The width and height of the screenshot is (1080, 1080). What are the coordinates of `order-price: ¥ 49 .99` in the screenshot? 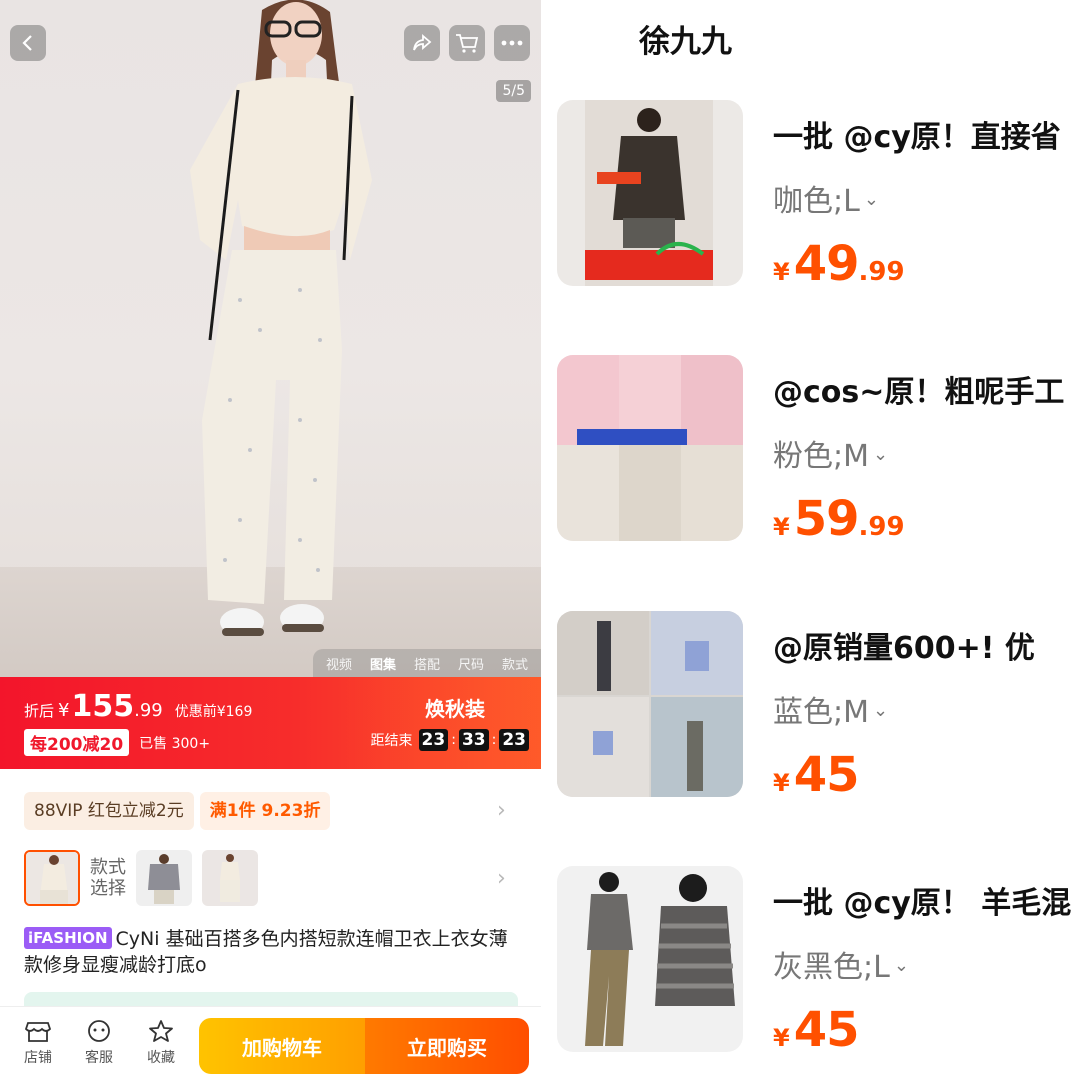 It's located at (839, 264).